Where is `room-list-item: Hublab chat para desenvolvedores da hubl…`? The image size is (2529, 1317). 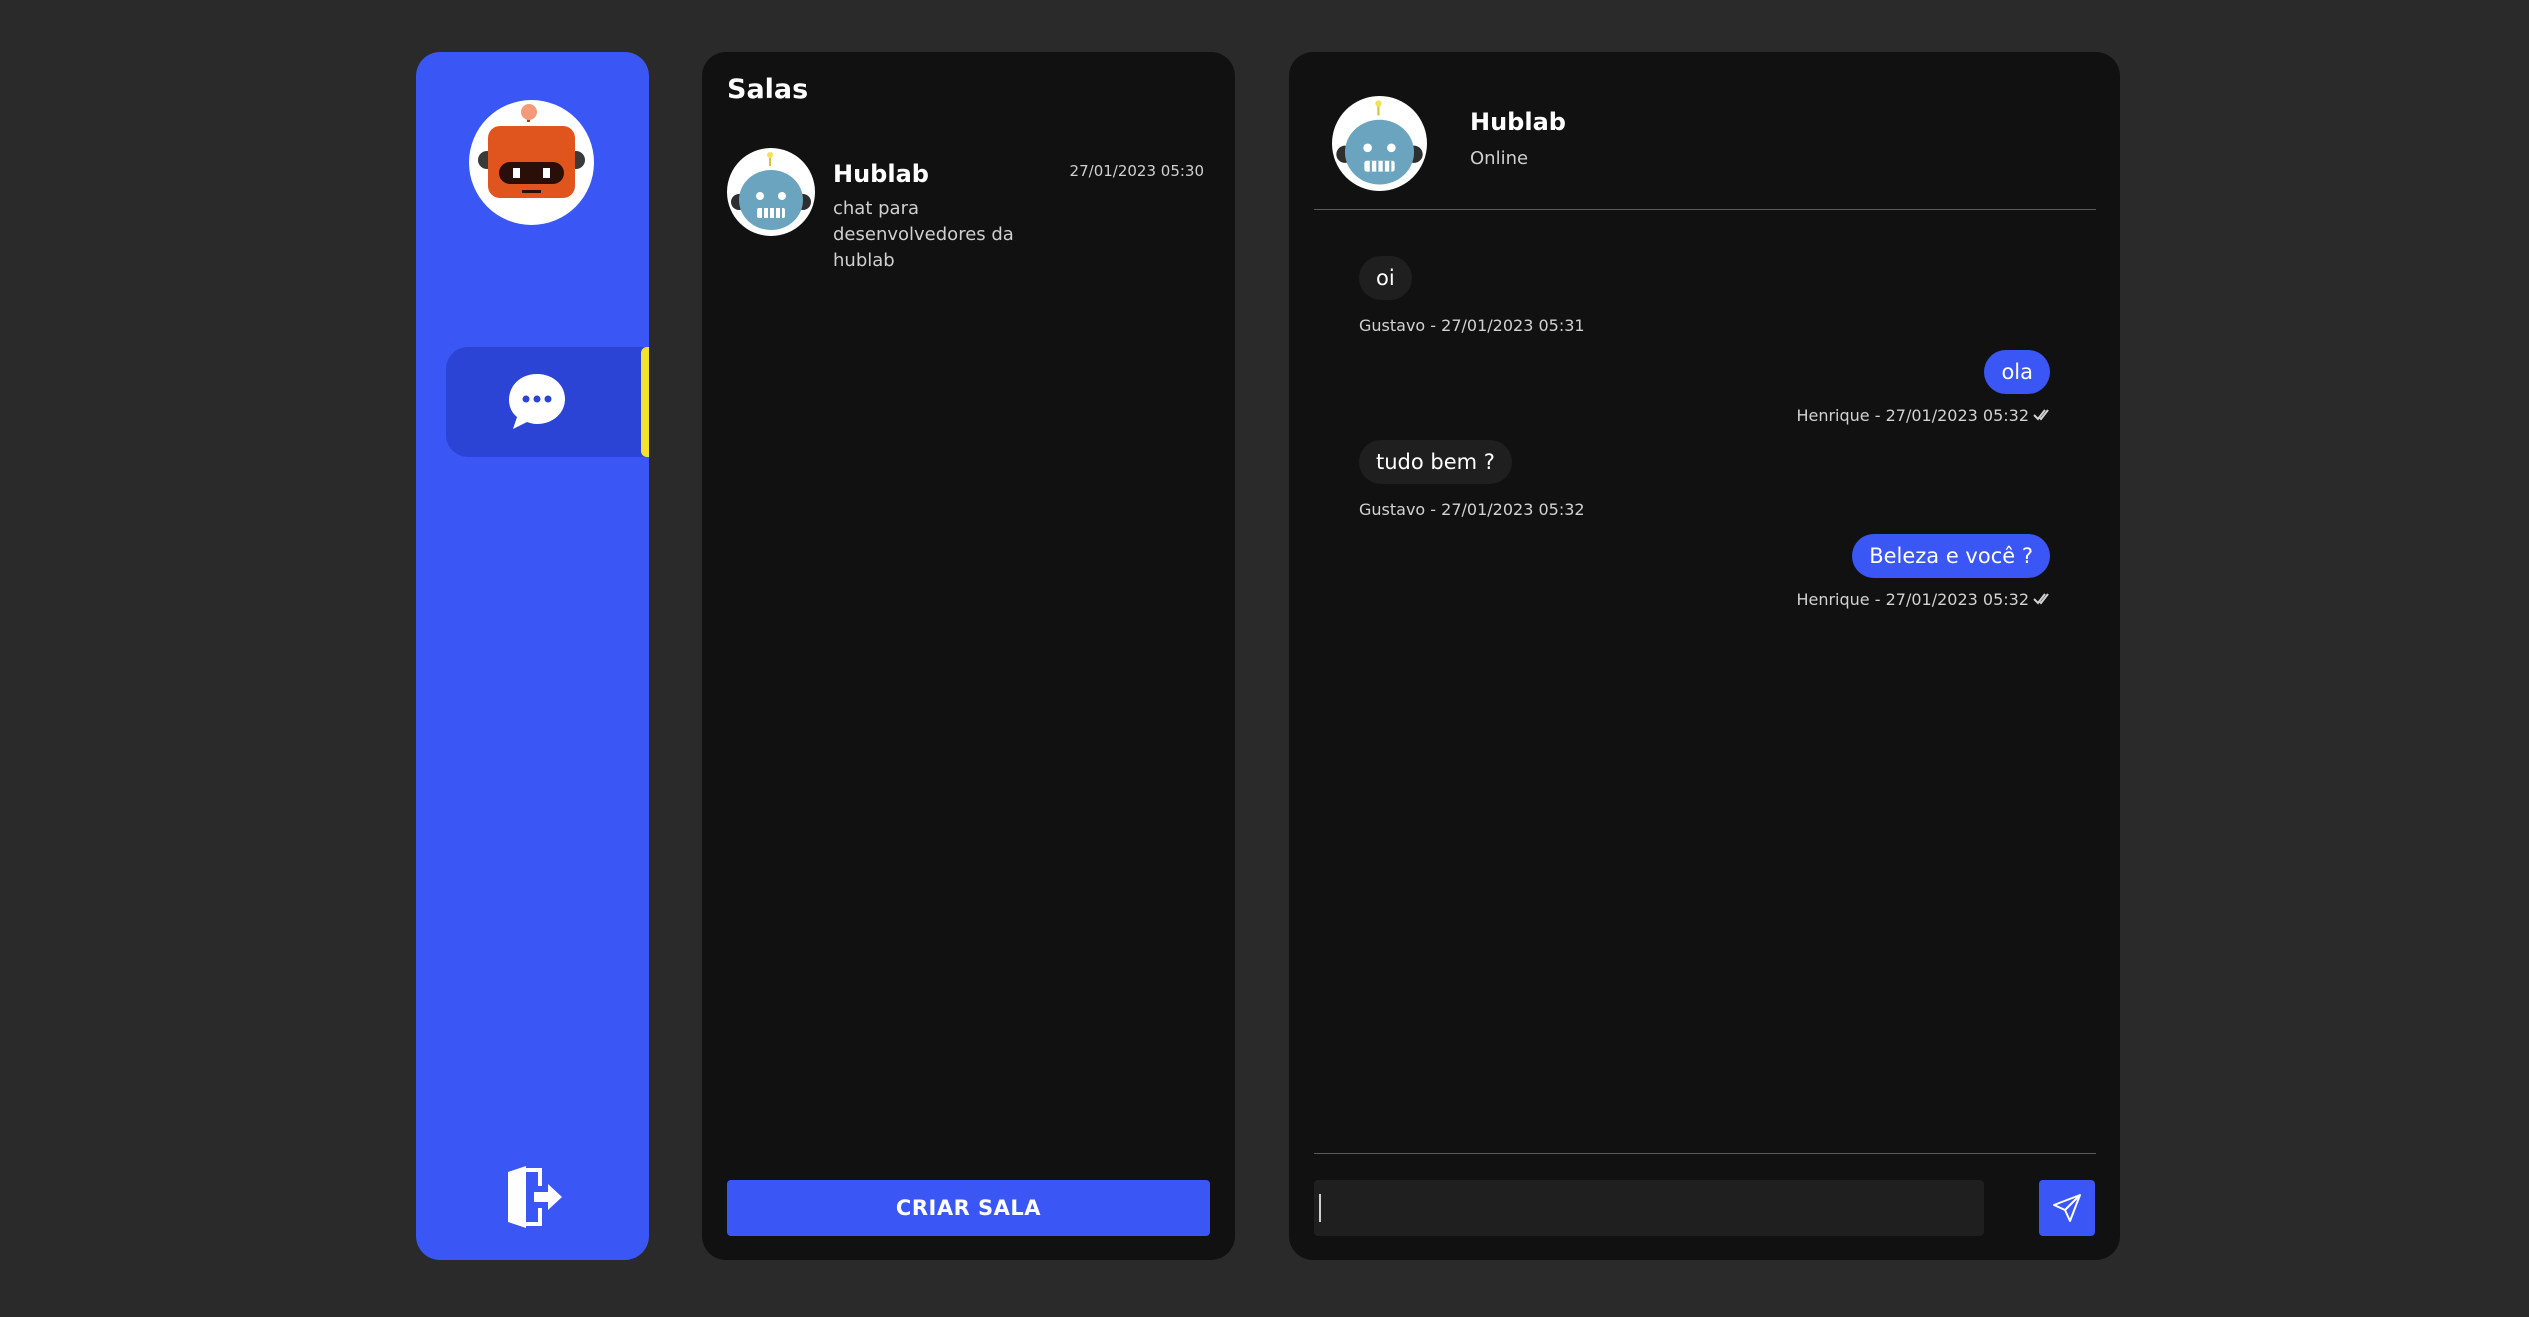
room-list-item: Hublab chat para desenvolvedores da hubl… is located at coordinates (972, 218).